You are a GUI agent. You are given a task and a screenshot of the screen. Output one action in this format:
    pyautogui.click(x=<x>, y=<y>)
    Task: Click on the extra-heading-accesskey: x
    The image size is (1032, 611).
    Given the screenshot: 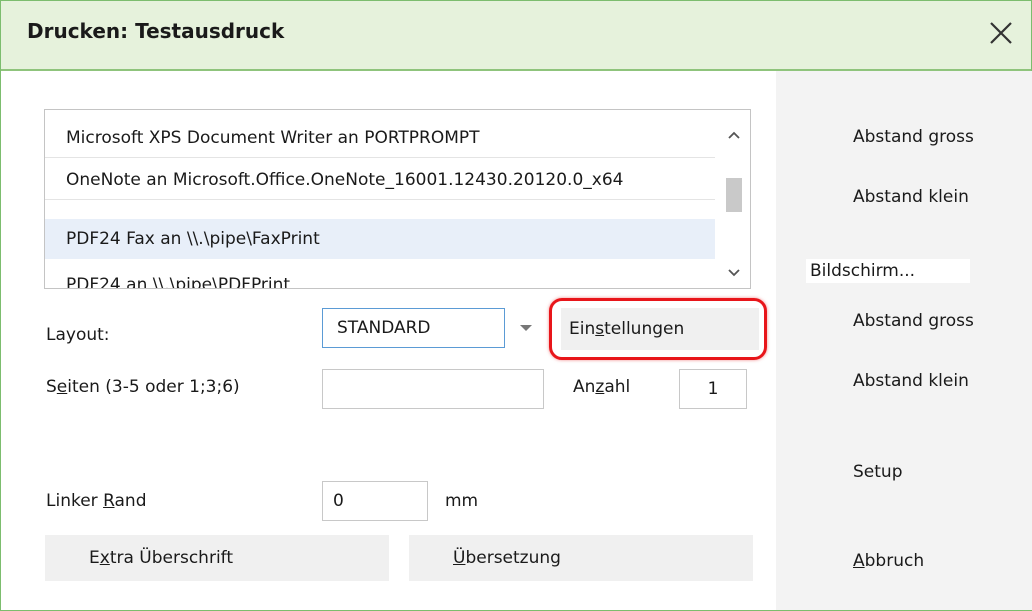 What is the action you would take?
    pyautogui.click(x=104, y=558)
    